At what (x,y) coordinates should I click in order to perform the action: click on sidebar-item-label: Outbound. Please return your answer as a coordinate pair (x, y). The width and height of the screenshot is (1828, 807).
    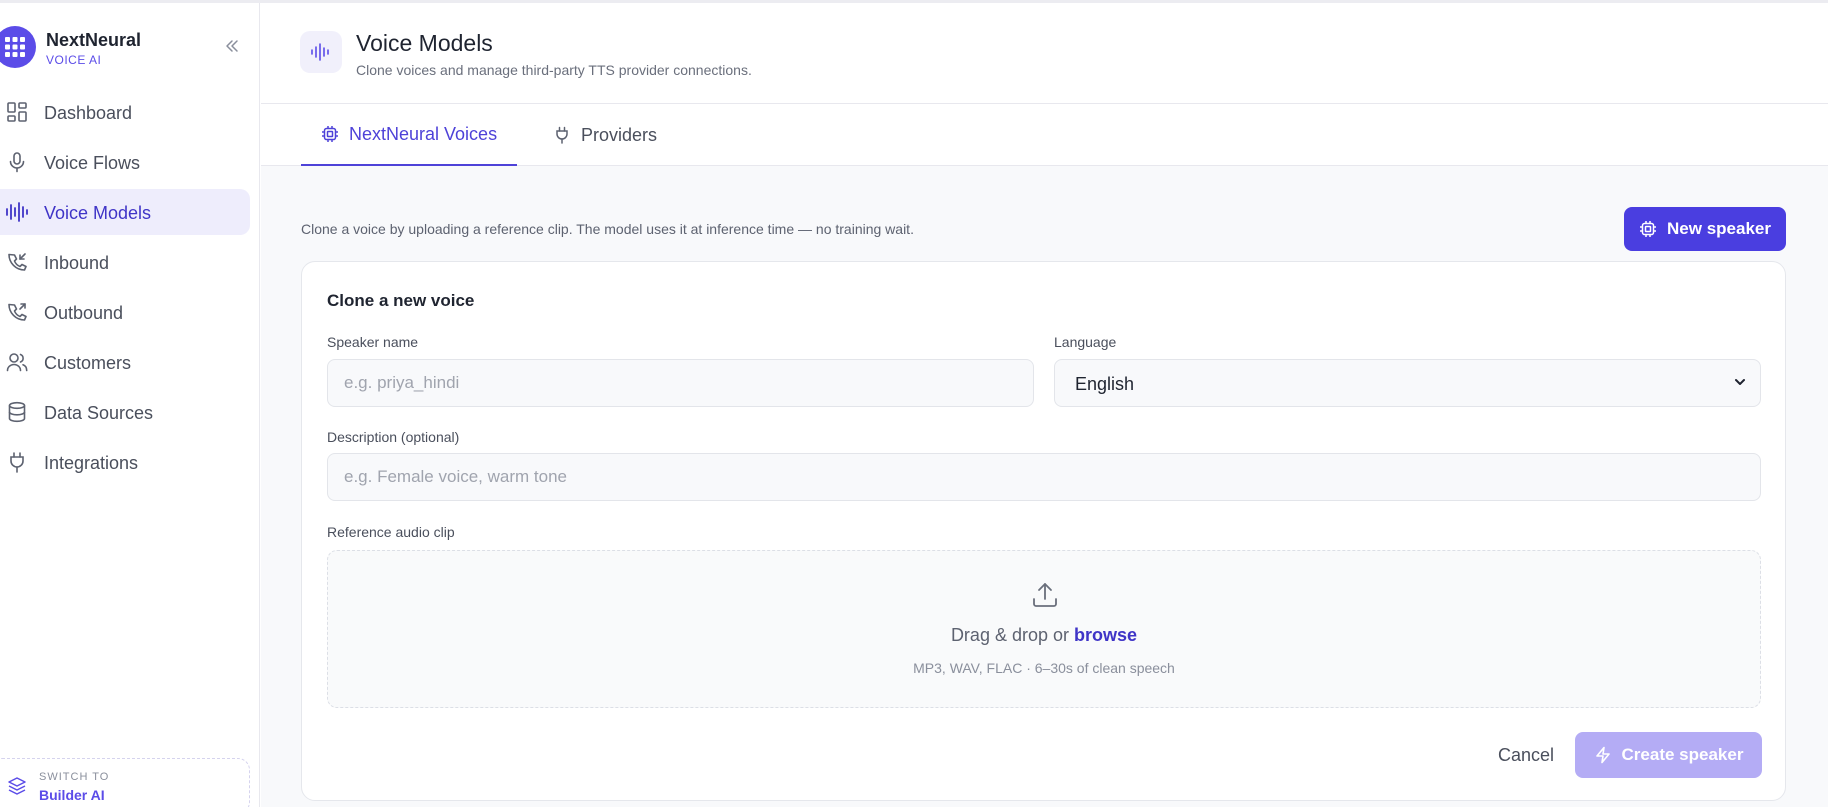
    Looking at the image, I should click on (84, 313).